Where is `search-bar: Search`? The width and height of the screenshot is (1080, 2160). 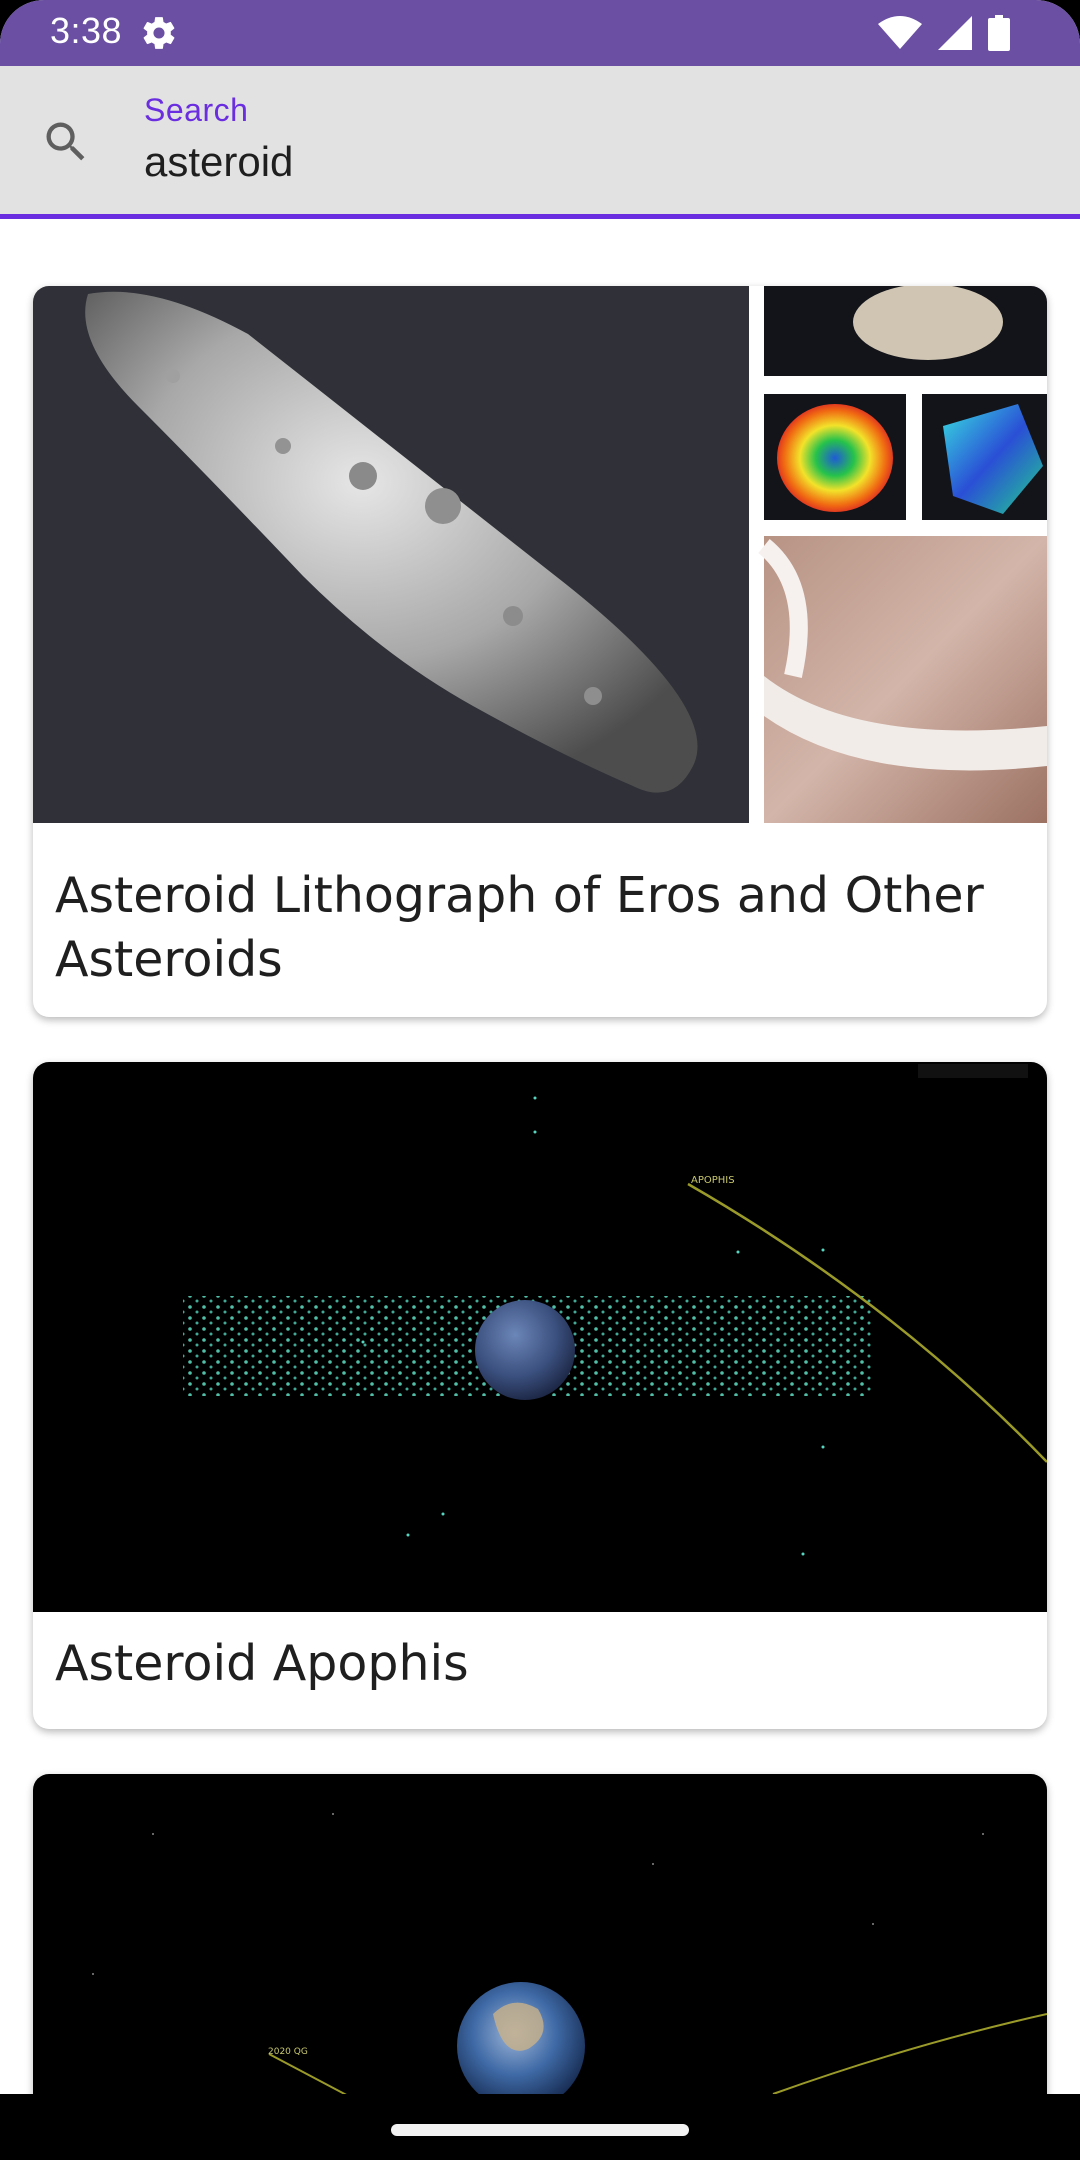 search-bar: Search is located at coordinates (540, 140).